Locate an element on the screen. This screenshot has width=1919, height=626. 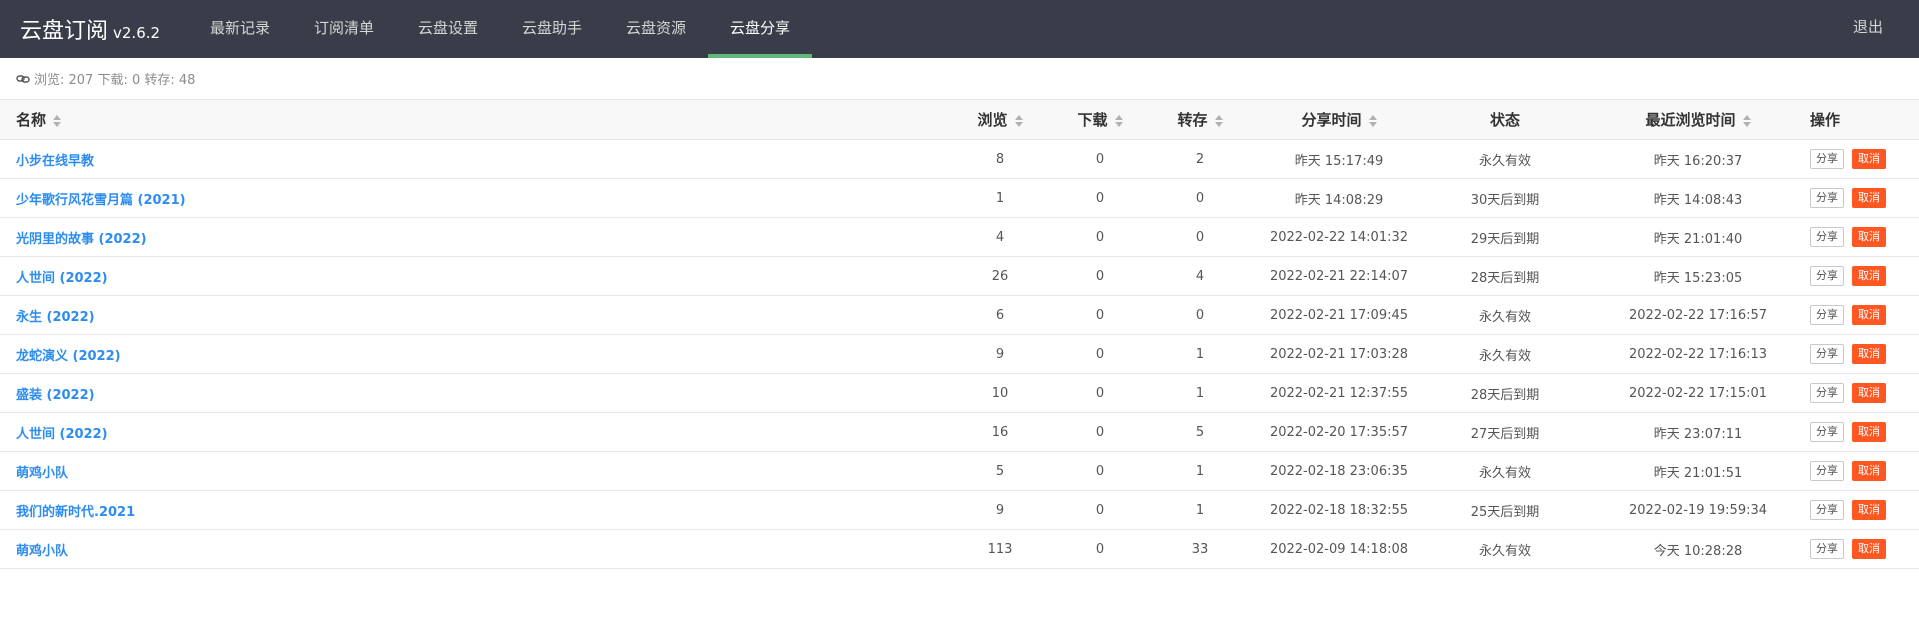
share-name-link: 我们的新时代.2021 is located at coordinates (75, 512).